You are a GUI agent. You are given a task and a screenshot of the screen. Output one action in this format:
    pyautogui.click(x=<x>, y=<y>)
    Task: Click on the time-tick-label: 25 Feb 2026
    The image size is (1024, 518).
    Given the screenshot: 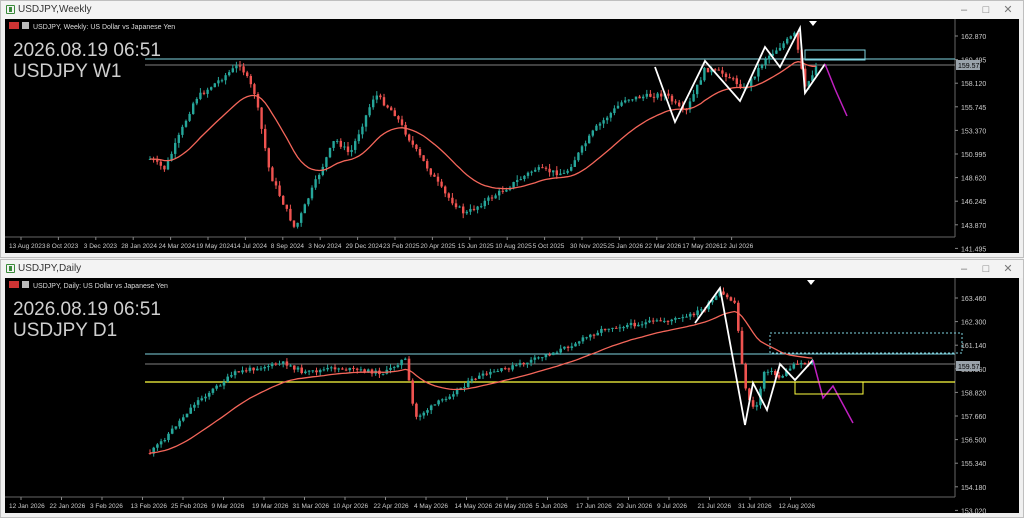 What is the action you would take?
    pyautogui.click(x=189, y=506)
    